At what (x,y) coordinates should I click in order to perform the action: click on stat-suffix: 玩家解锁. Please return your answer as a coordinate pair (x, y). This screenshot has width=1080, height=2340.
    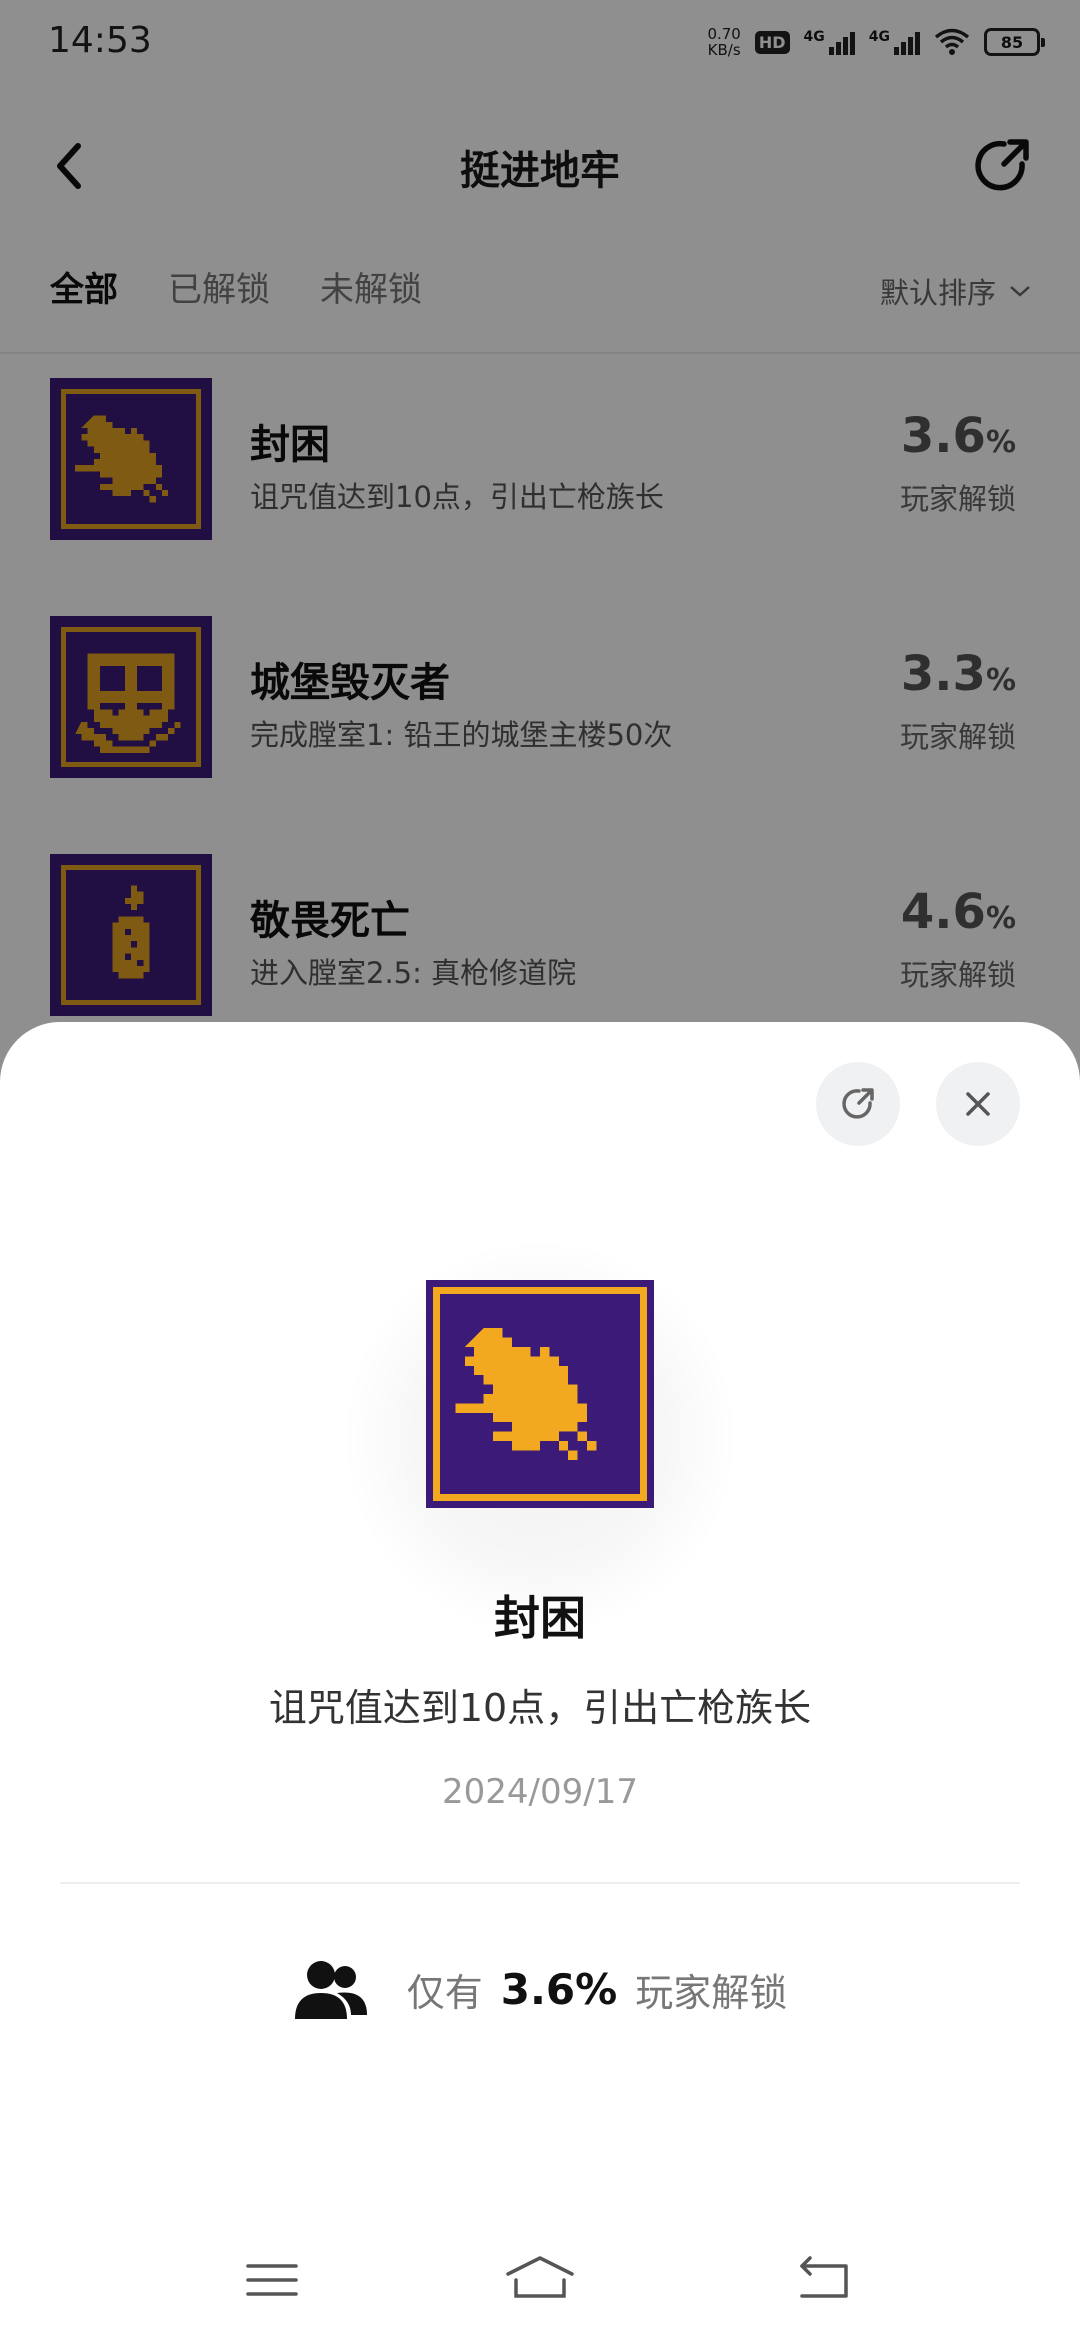
    Looking at the image, I should click on (711, 1992).